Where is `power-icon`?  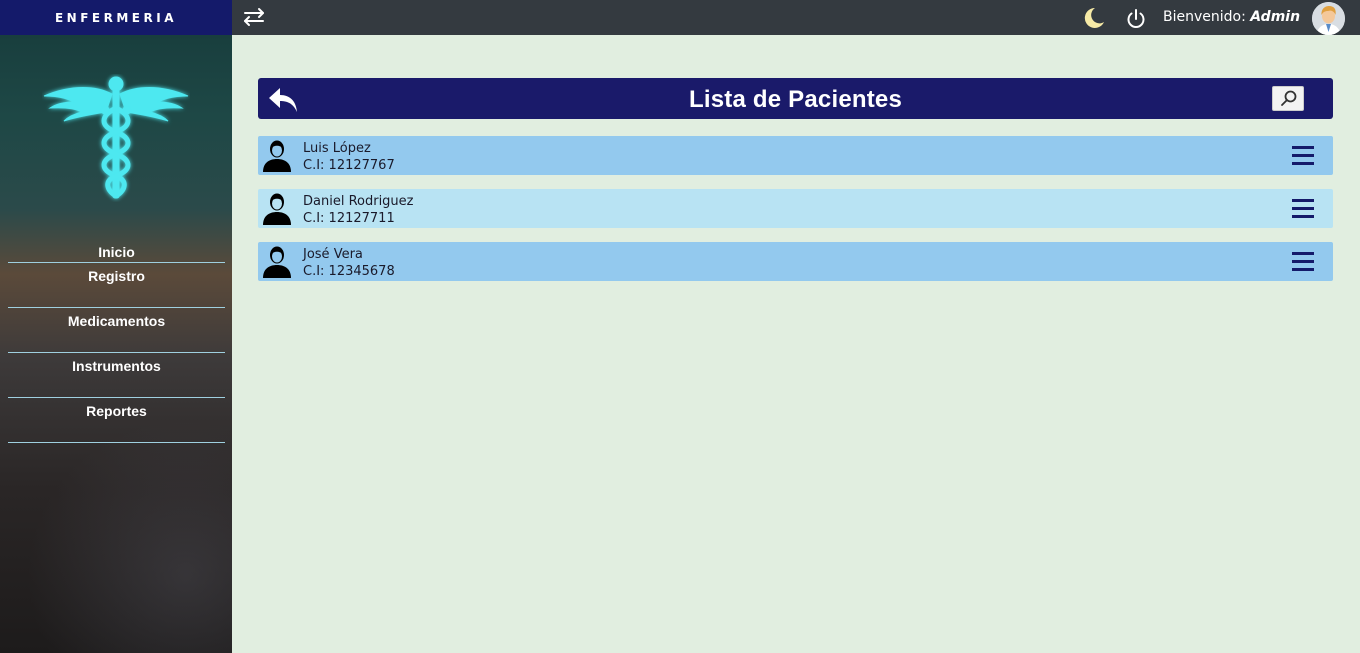
power-icon is located at coordinates (1136, 19).